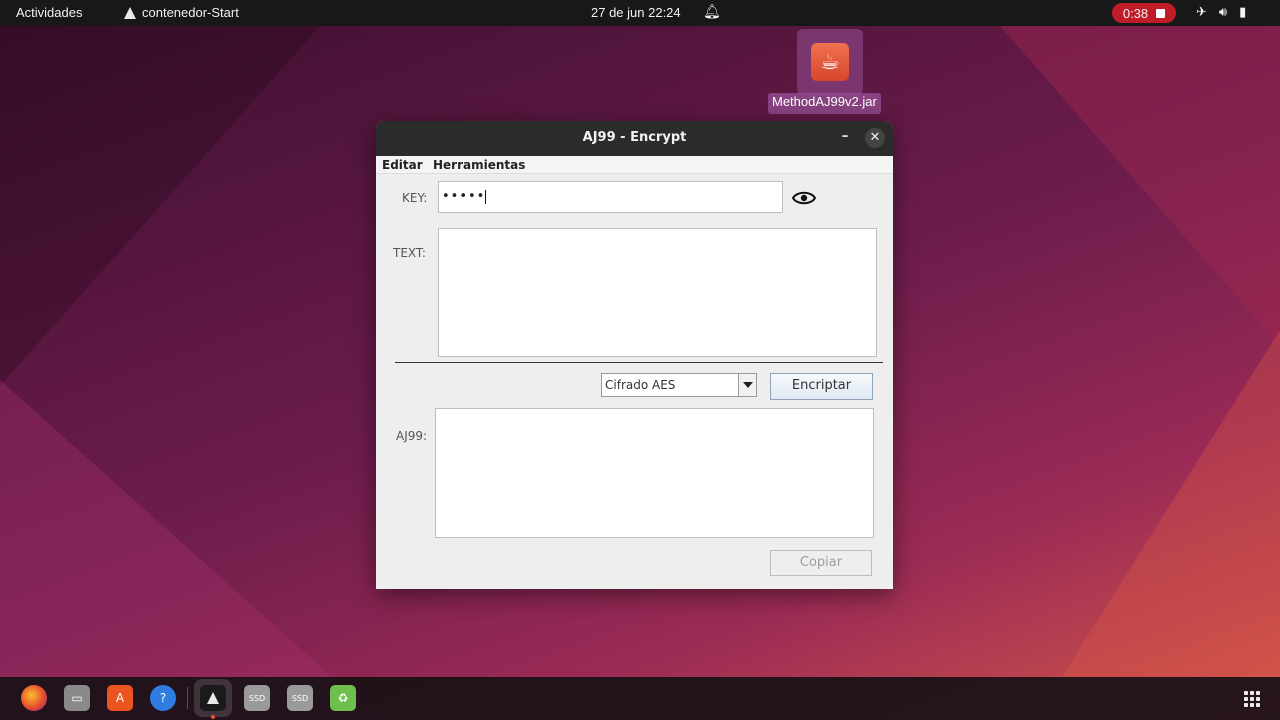 This screenshot has width=1280, height=720. Describe the element at coordinates (213, 717) in the screenshot. I see `running-indicator` at that location.